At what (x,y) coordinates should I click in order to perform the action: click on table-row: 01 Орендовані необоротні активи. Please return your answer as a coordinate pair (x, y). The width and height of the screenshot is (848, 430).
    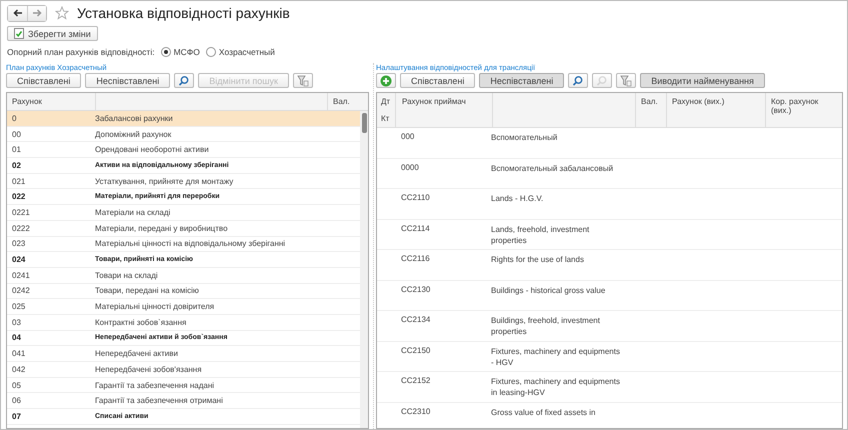
    Looking at the image, I should click on (183, 150).